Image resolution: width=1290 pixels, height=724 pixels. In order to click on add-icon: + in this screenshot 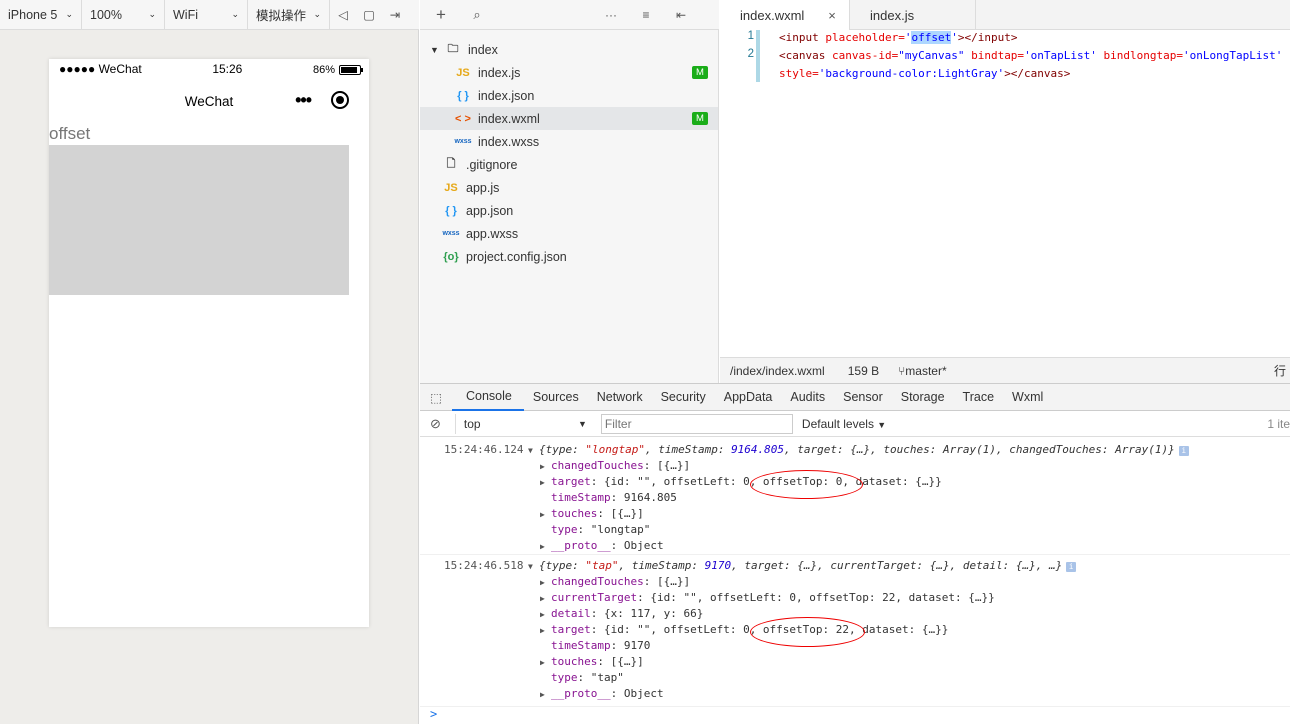, I will do `click(441, 15)`.